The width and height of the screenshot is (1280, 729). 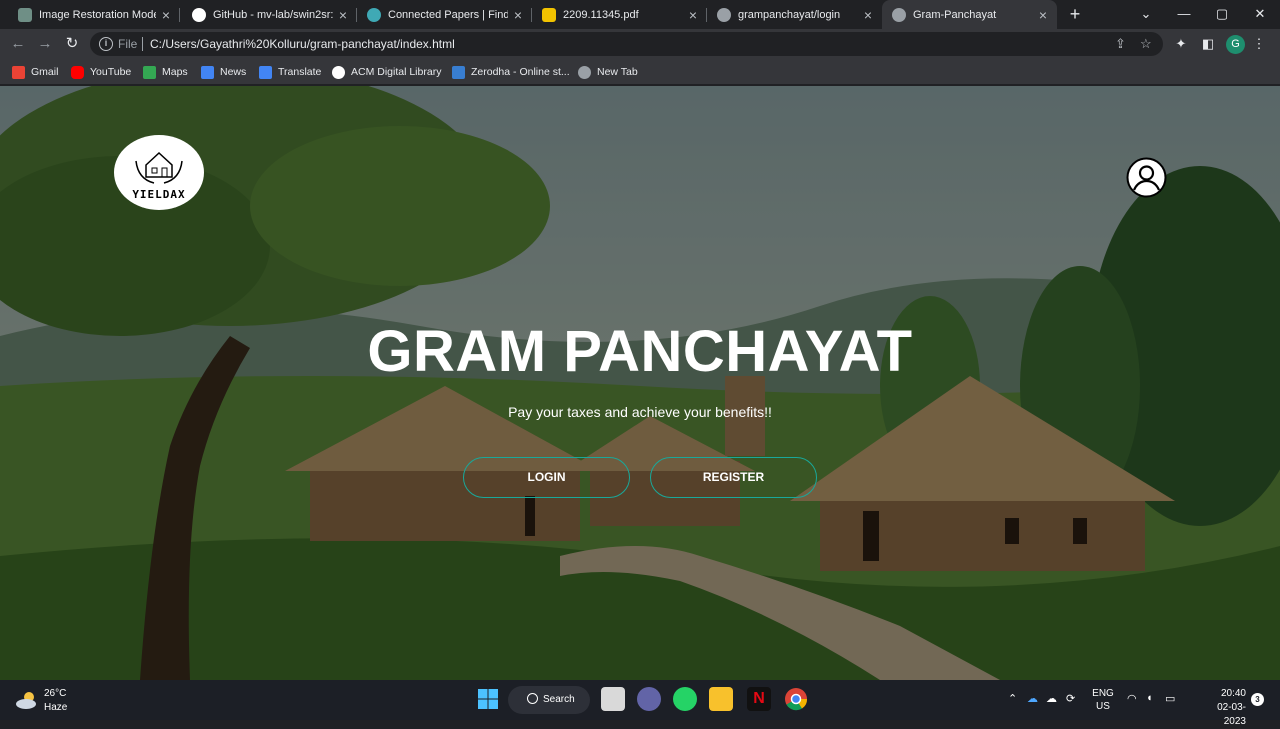 What do you see at coordinates (1260, 14) in the screenshot?
I see `close-window-button: ✕` at bounding box center [1260, 14].